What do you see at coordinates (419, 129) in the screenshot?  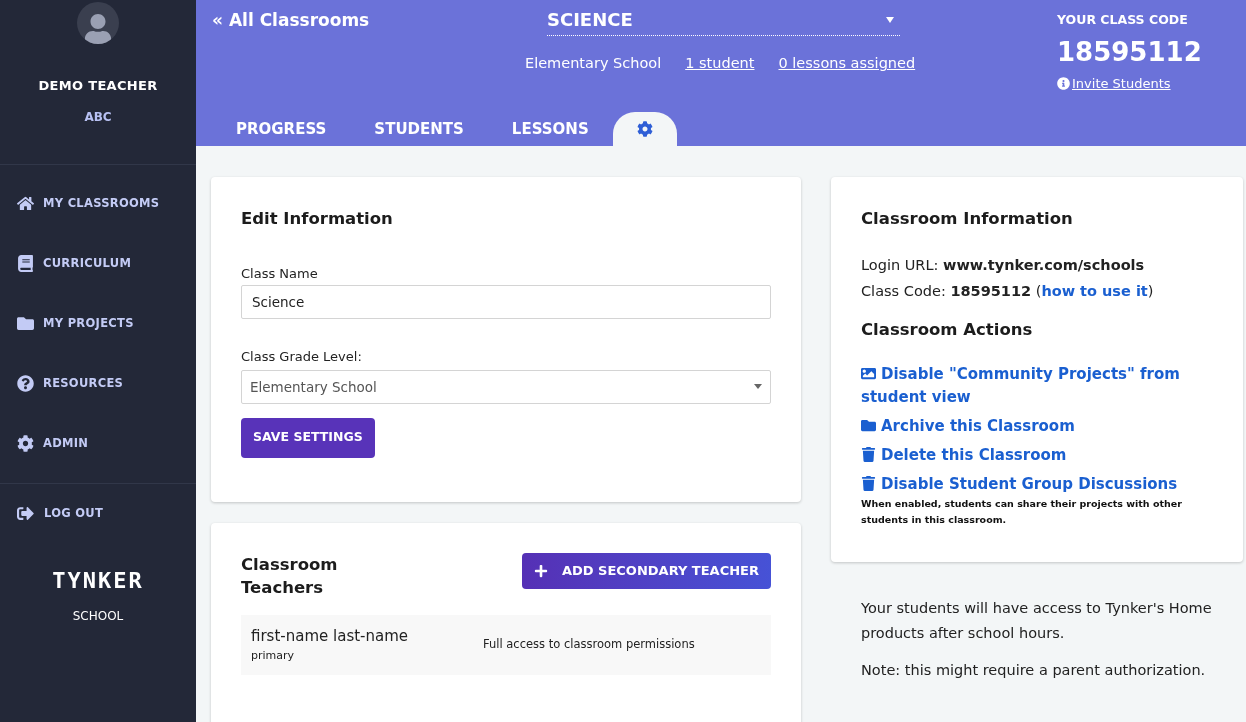 I see `tab: STUDENTS` at bounding box center [419, 129].